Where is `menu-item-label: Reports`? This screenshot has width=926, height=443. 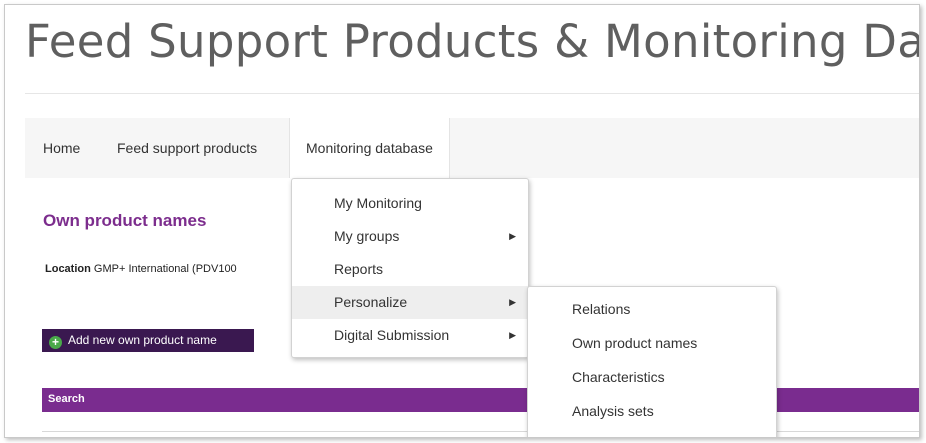 menu-item-label: Reports is located at coordinates (359, 269).